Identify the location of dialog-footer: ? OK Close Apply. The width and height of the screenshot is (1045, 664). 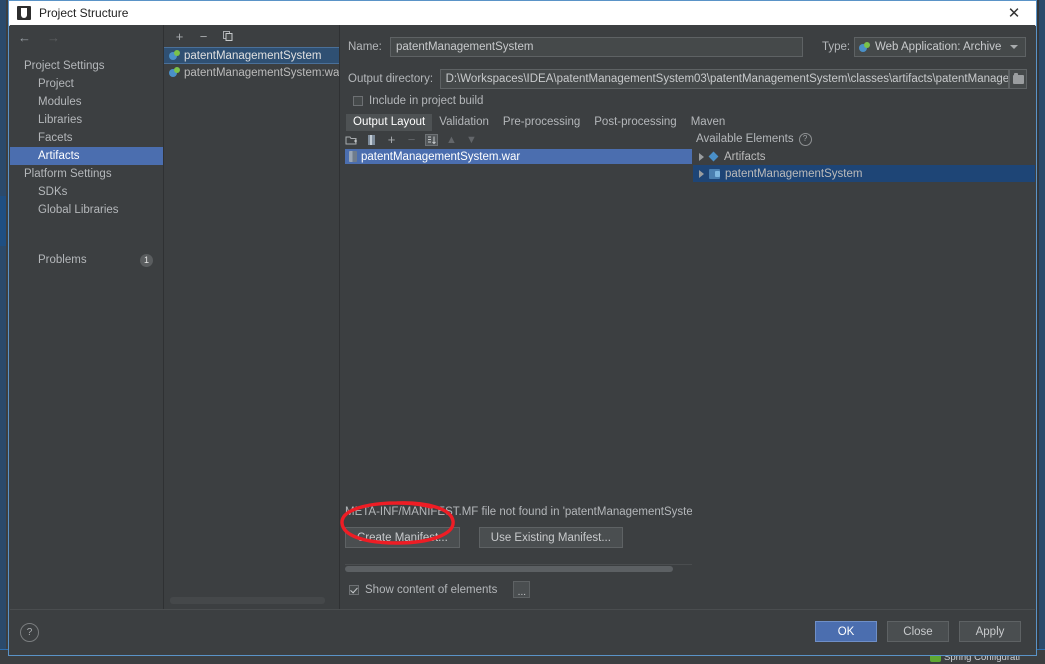
(522, 631).